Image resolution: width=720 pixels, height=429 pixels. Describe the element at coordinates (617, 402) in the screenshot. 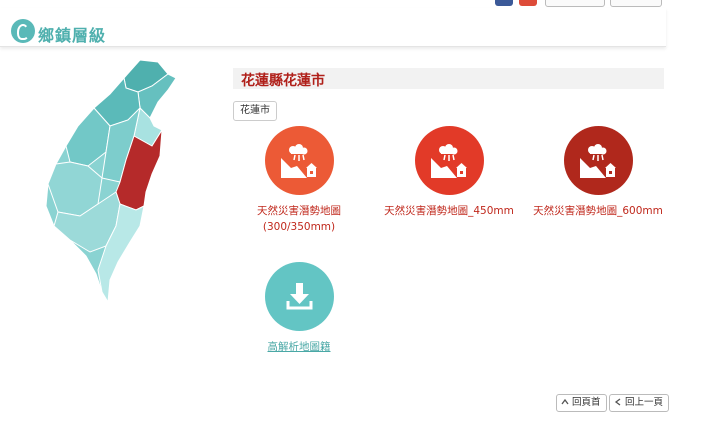

I see `chevron-left-icon` at that location.